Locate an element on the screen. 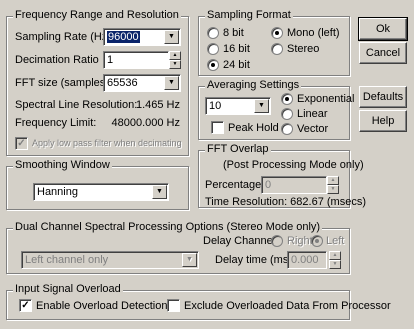 Image resolution: width=414 pixels, height=329 pixels. radio-delay-right is located at coordinates (277, 241).